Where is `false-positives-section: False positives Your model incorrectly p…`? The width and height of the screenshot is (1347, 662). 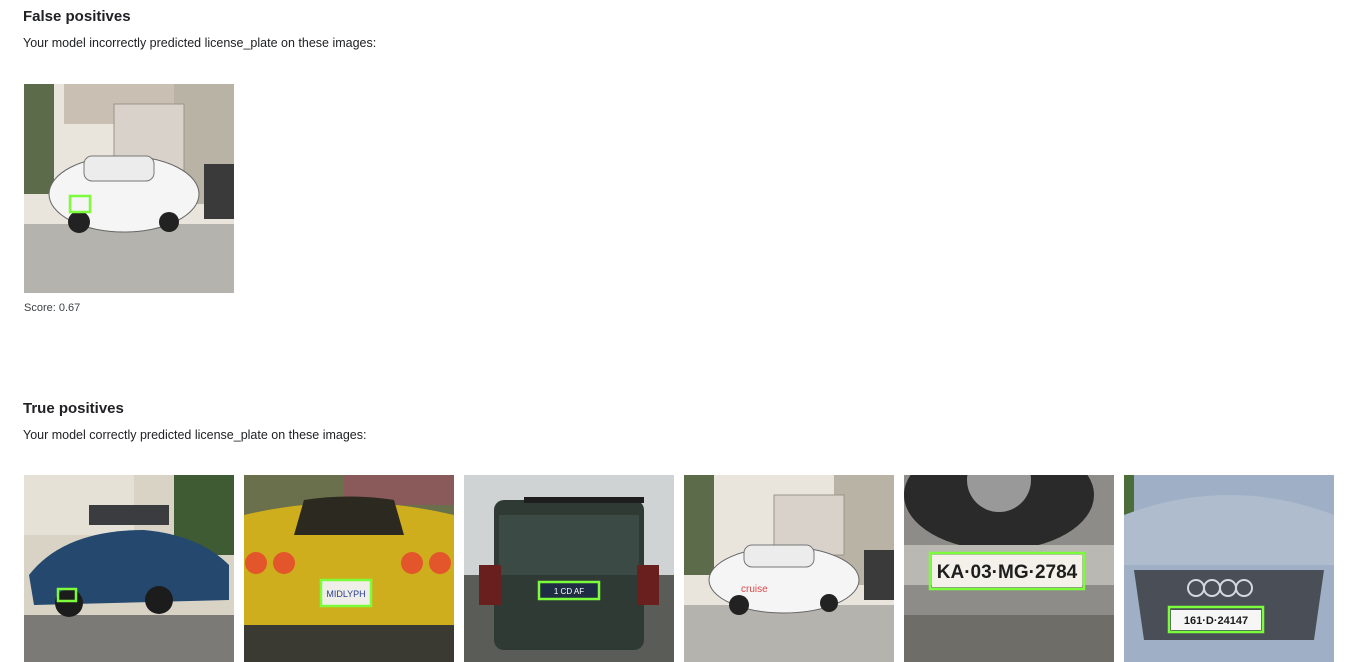
false-positives-section: False positives Your model incorrectly p… is located at coordinates (199, 29).